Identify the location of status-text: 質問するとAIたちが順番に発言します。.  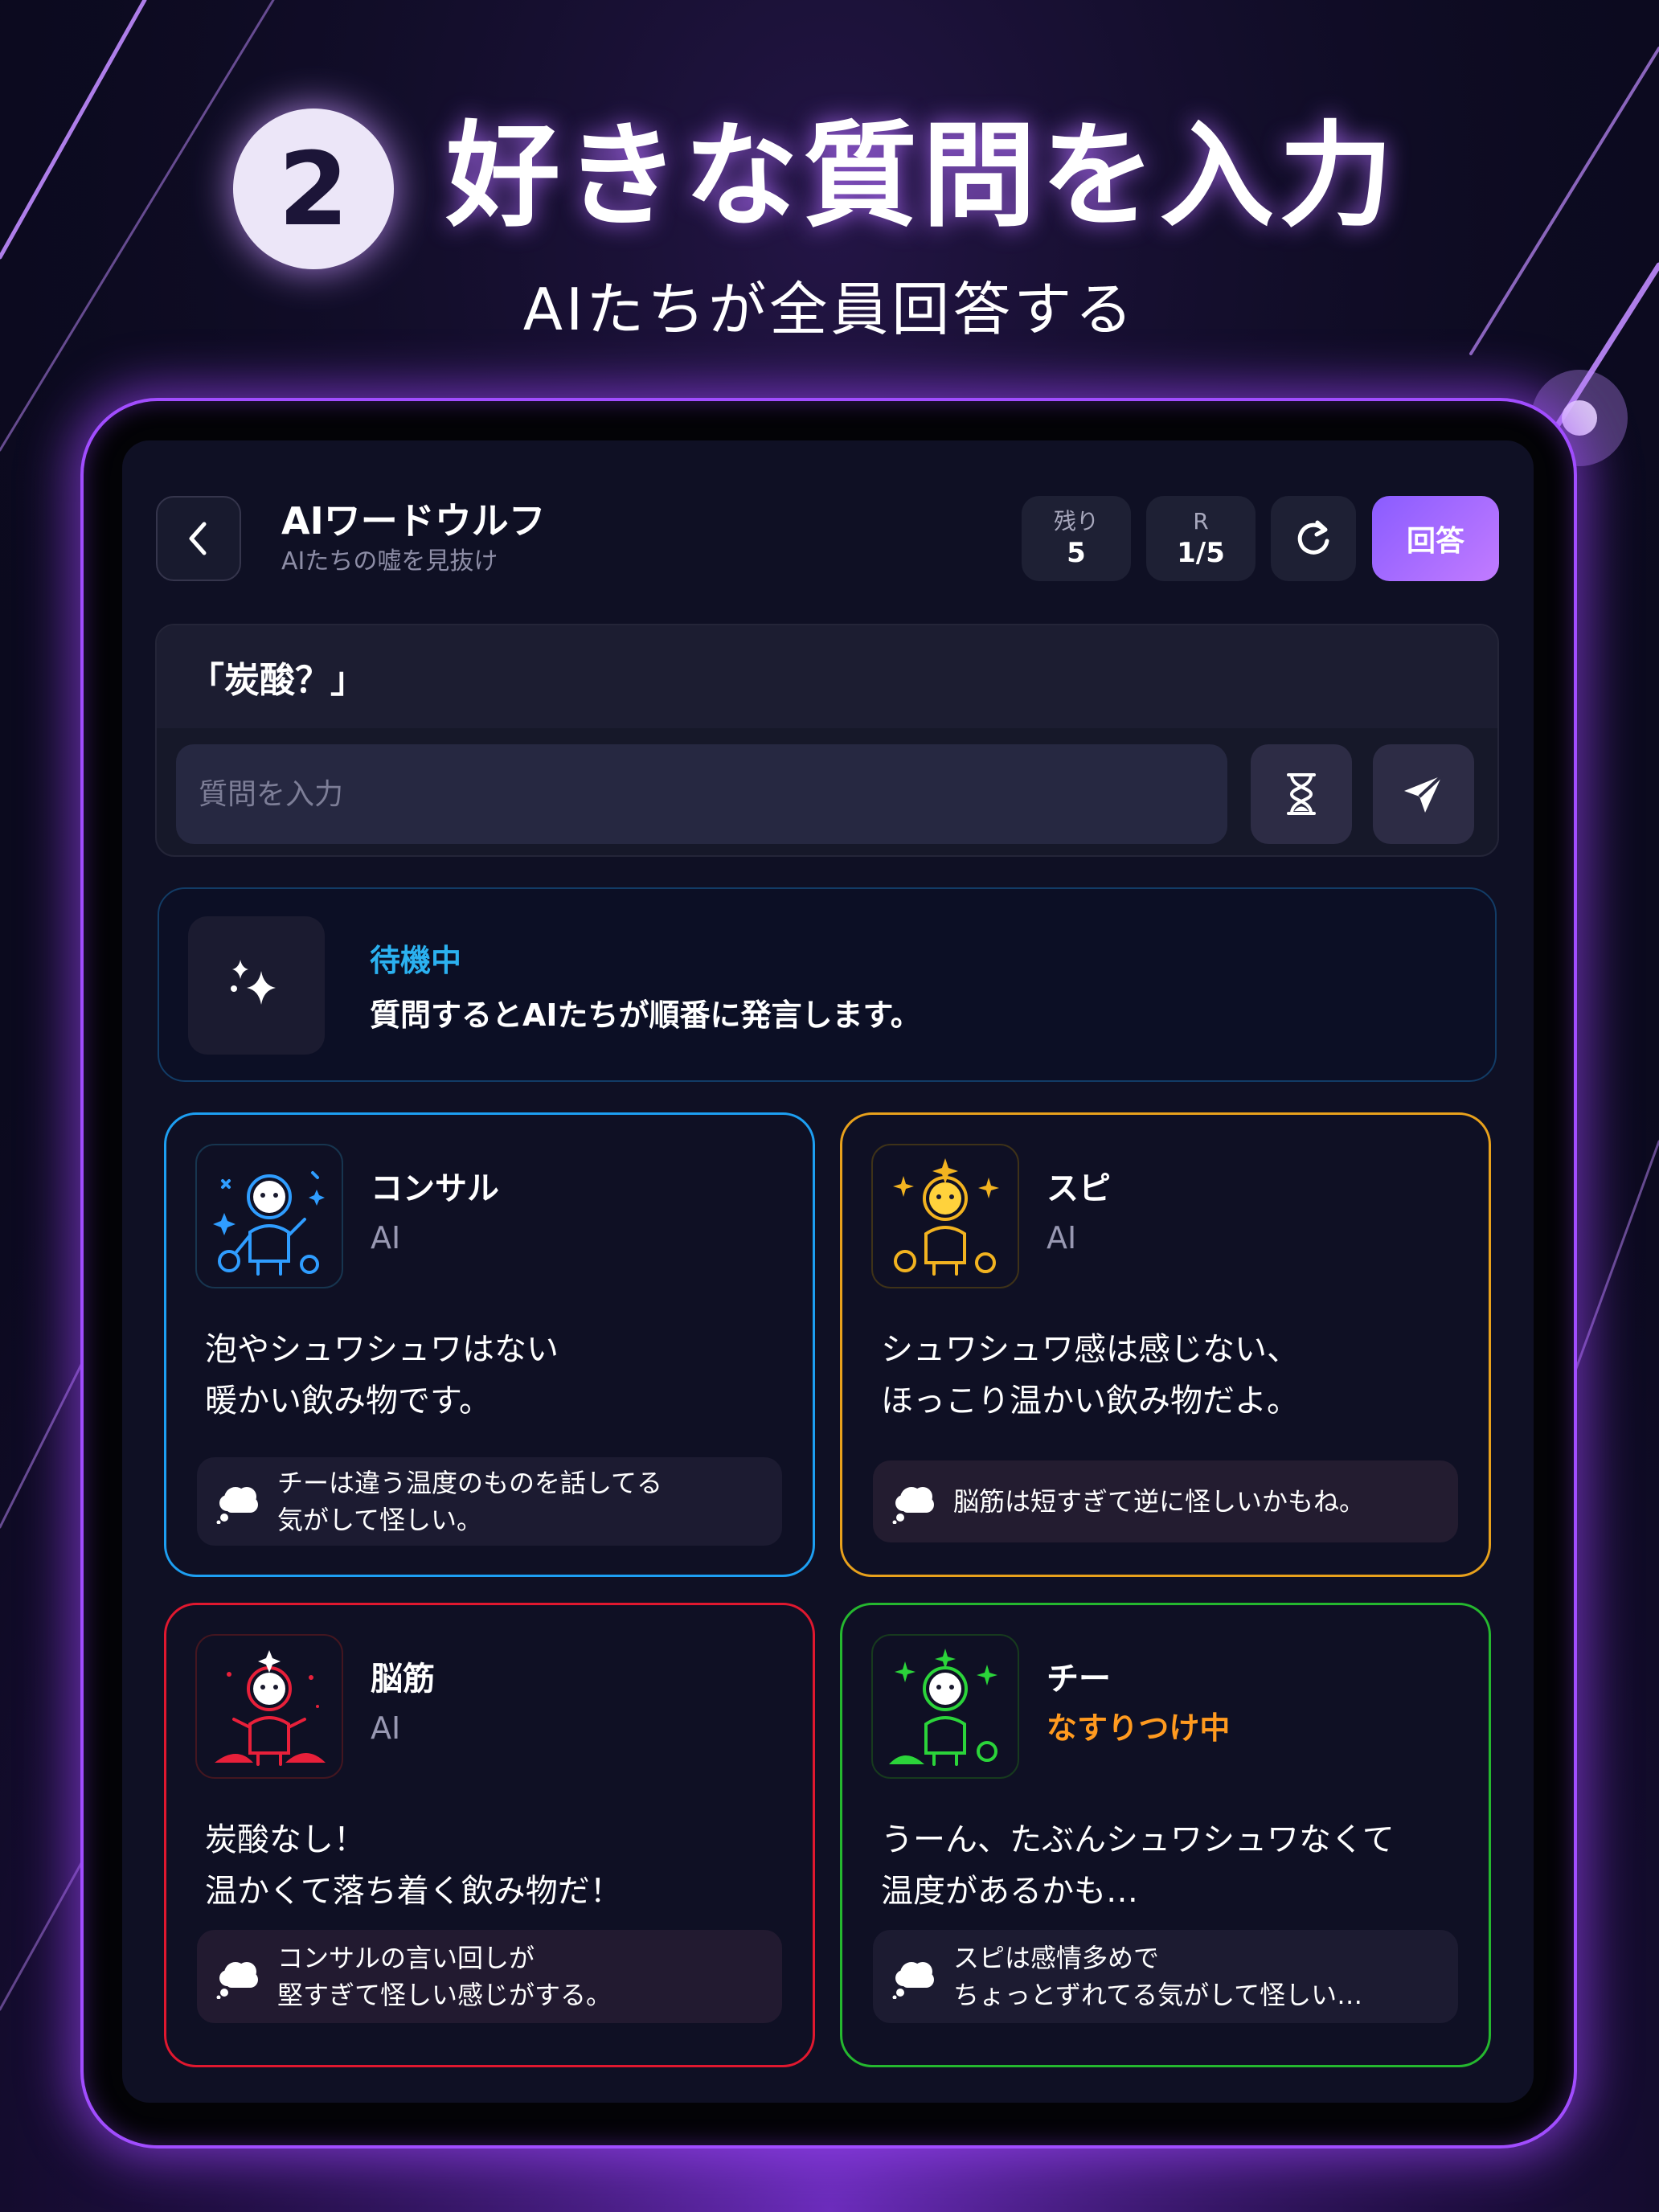
(645, 1015).